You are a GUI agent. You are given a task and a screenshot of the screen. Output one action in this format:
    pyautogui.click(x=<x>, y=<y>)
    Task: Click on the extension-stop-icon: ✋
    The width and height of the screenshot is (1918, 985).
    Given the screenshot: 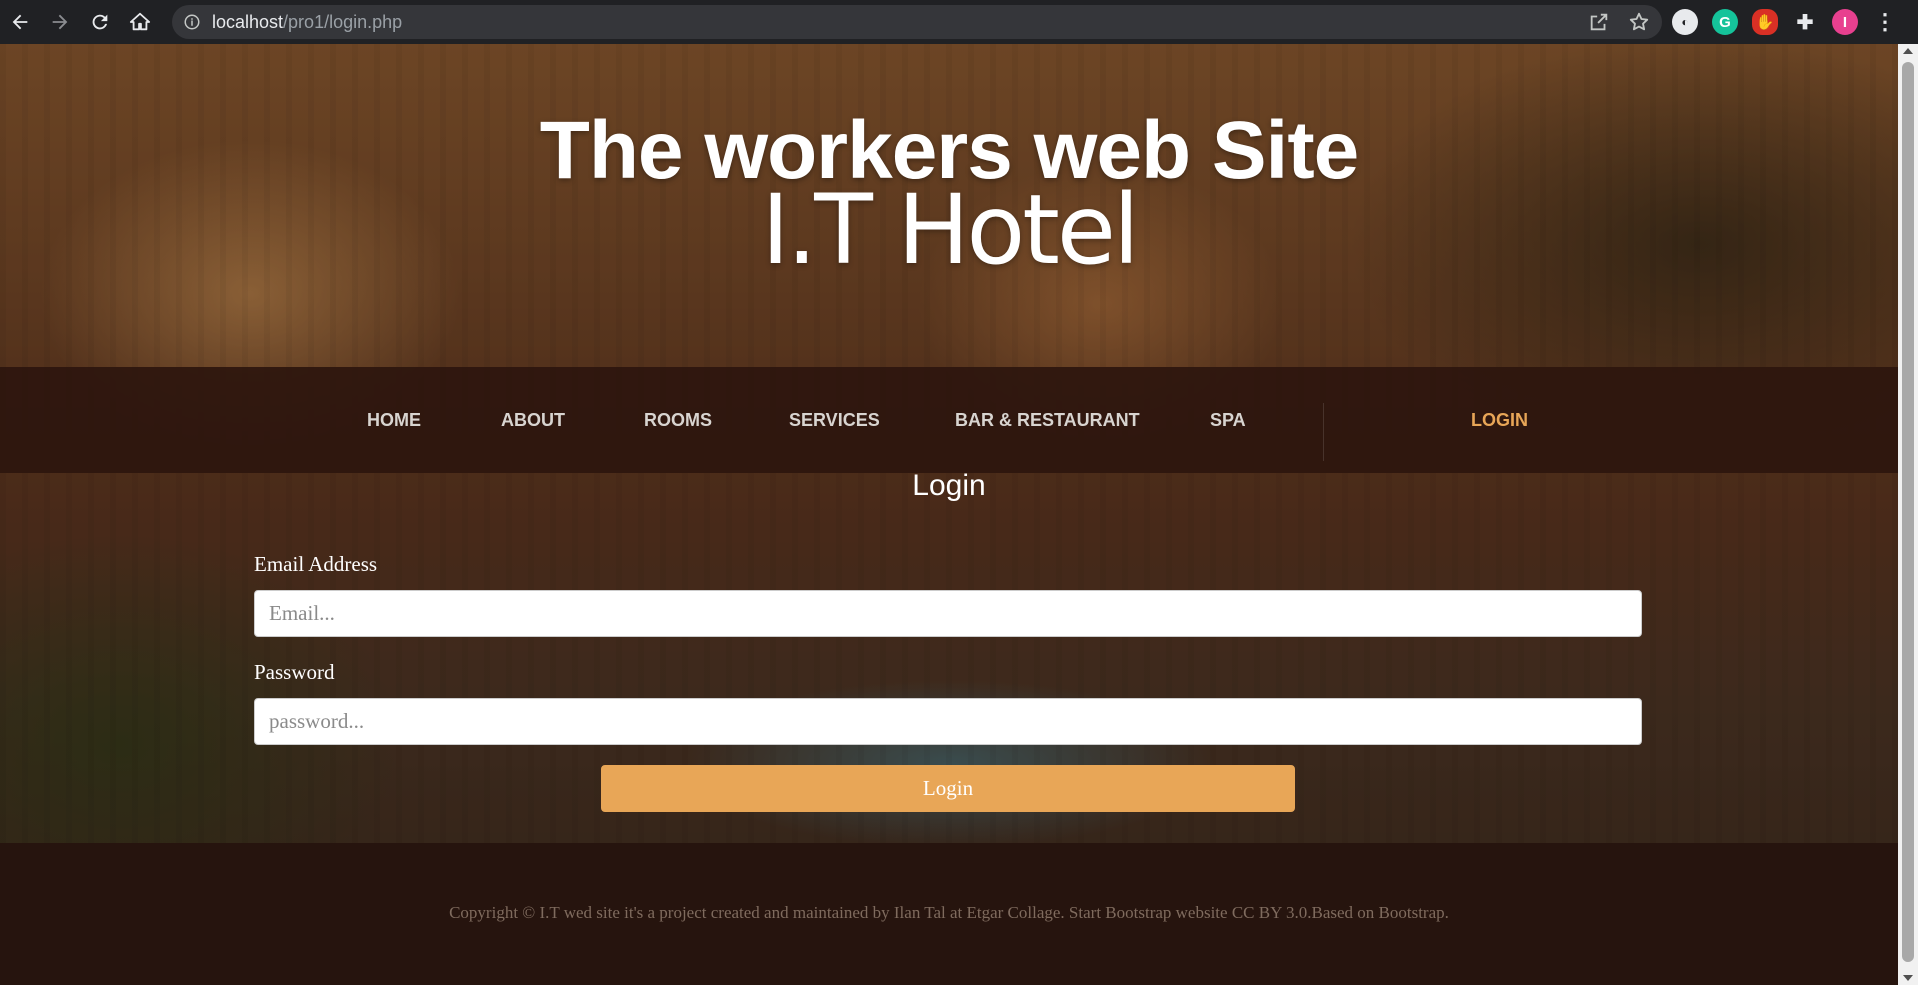 What is the action you would take?
    pyautogui.click(x=1765, y=22)
    